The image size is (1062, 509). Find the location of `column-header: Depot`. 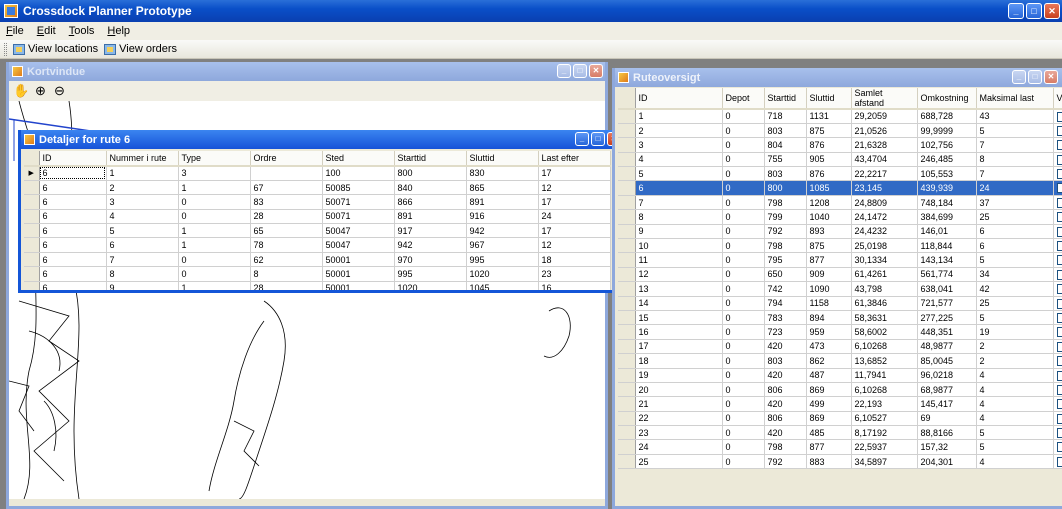

column-header: Depot is located at coordinates (743, 99).